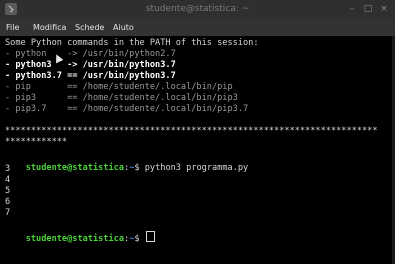 This screenshot has height=264, width=395. I want to click on maximize-icon: □, so click(368, 9).